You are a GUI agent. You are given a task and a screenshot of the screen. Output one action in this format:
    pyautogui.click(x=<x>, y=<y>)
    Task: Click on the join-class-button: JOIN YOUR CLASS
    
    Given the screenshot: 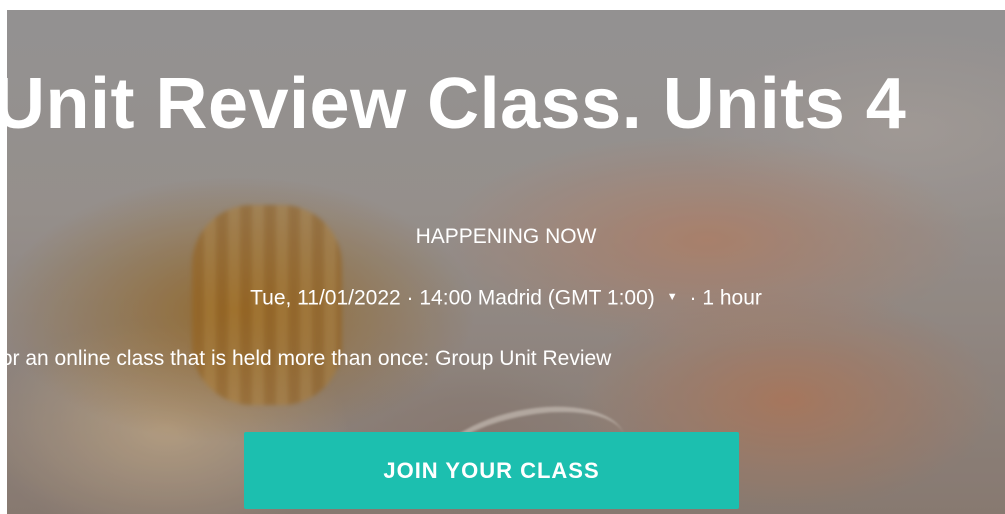 What is the action you would take?
    pyautogui.click(x=491, y=470)
    